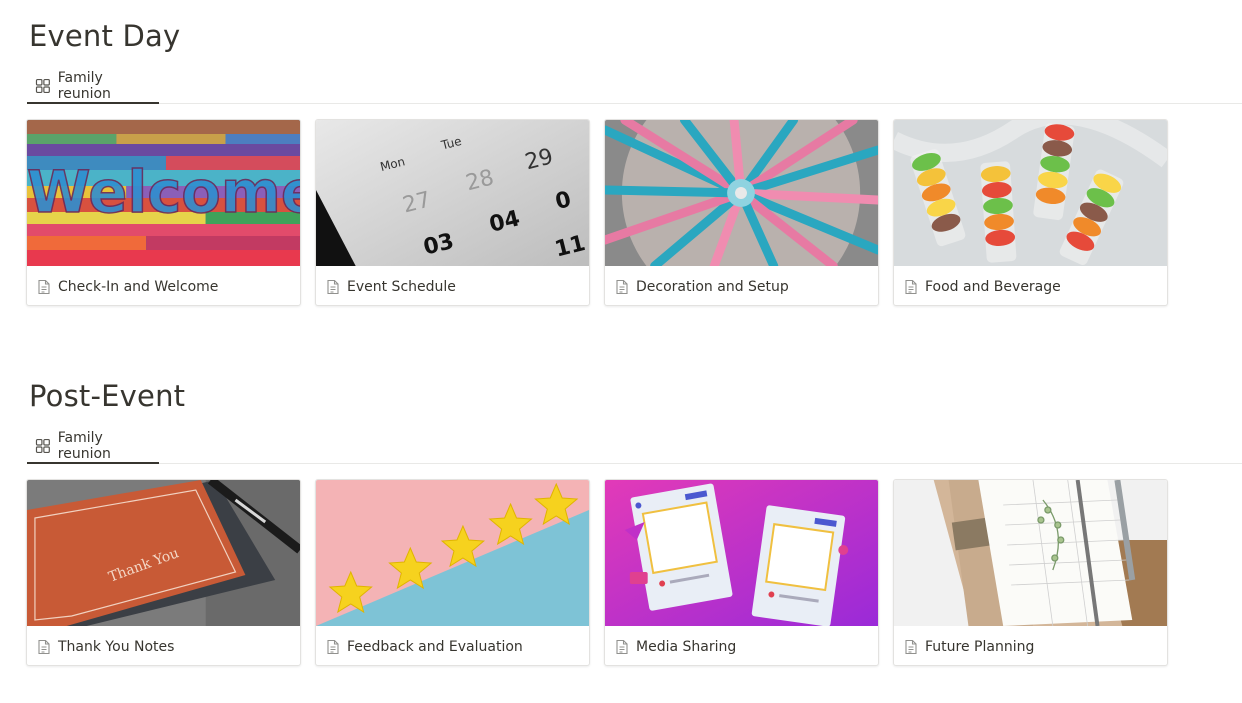 The height and width of the screenshot is (703, 1242). I want to click on card-feedback-and-evaluation: Feedback and Evaluation, so click(452, 572).